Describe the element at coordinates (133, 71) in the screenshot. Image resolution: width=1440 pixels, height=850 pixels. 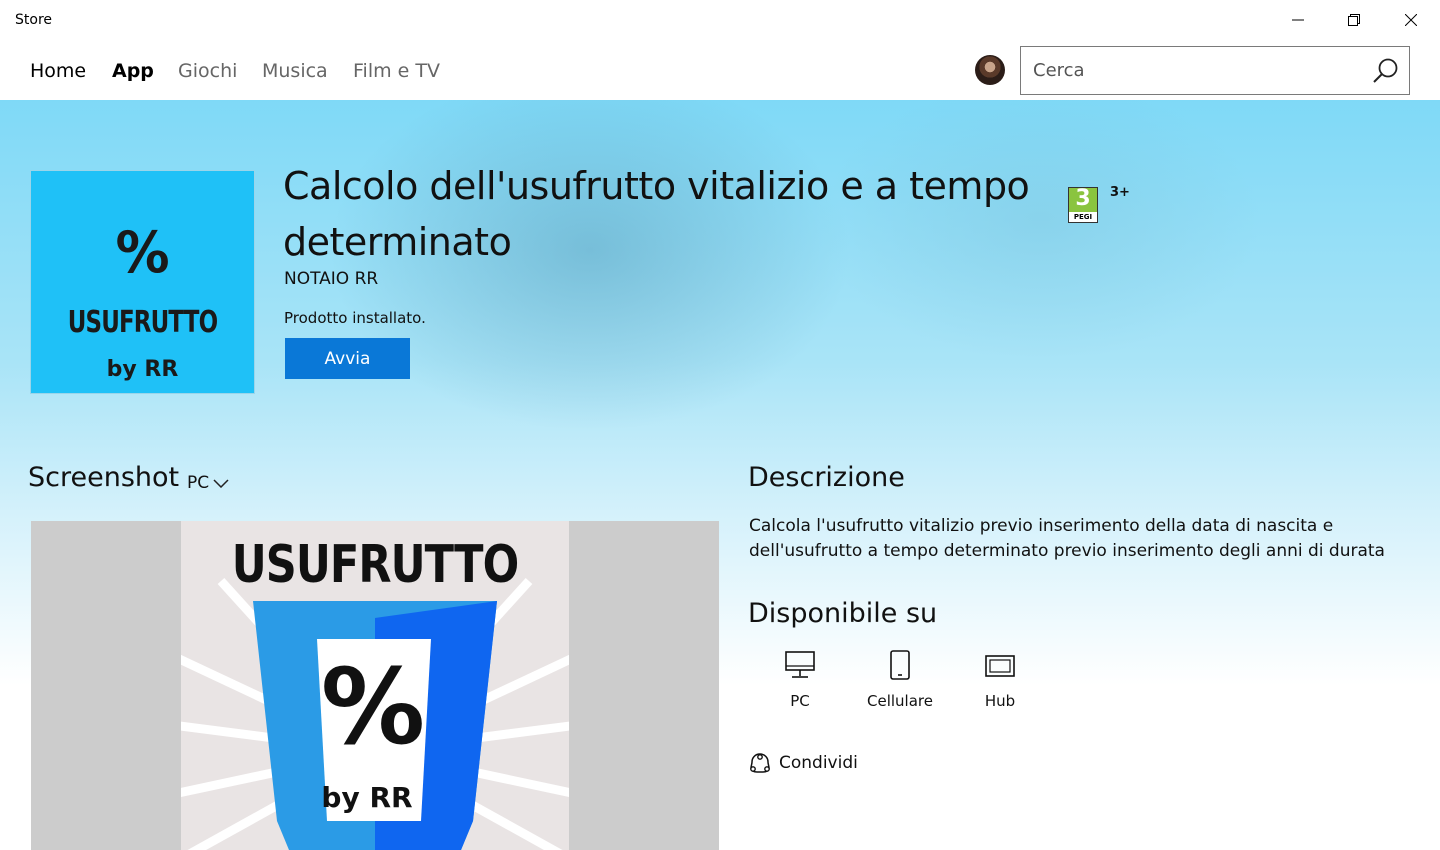
I see `nav-item-app: App` at that location.